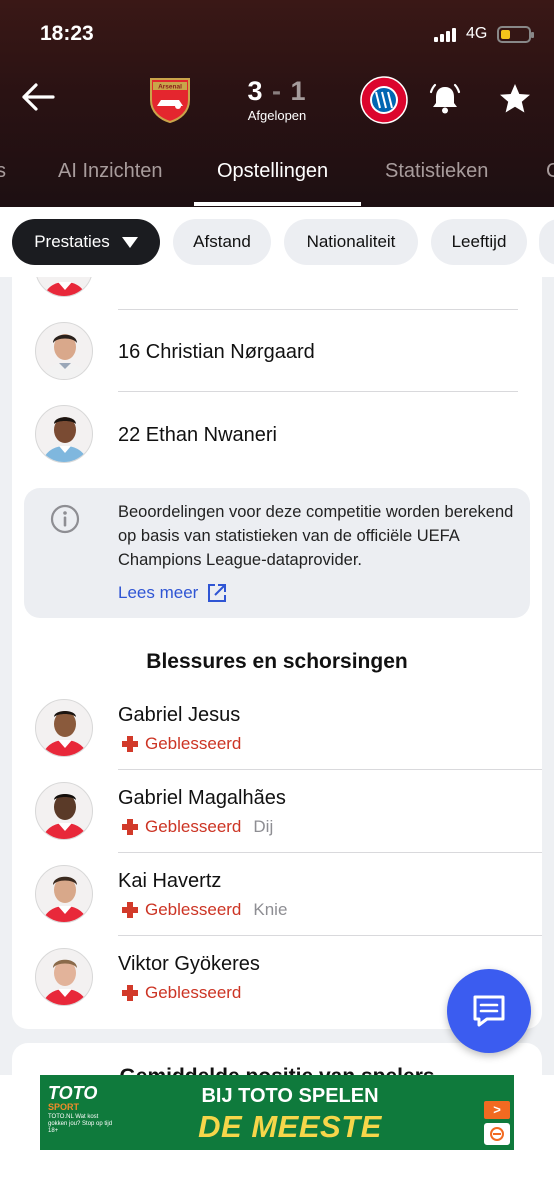  I want to click on tab-statistics: Statistieken, so click(436, 171).